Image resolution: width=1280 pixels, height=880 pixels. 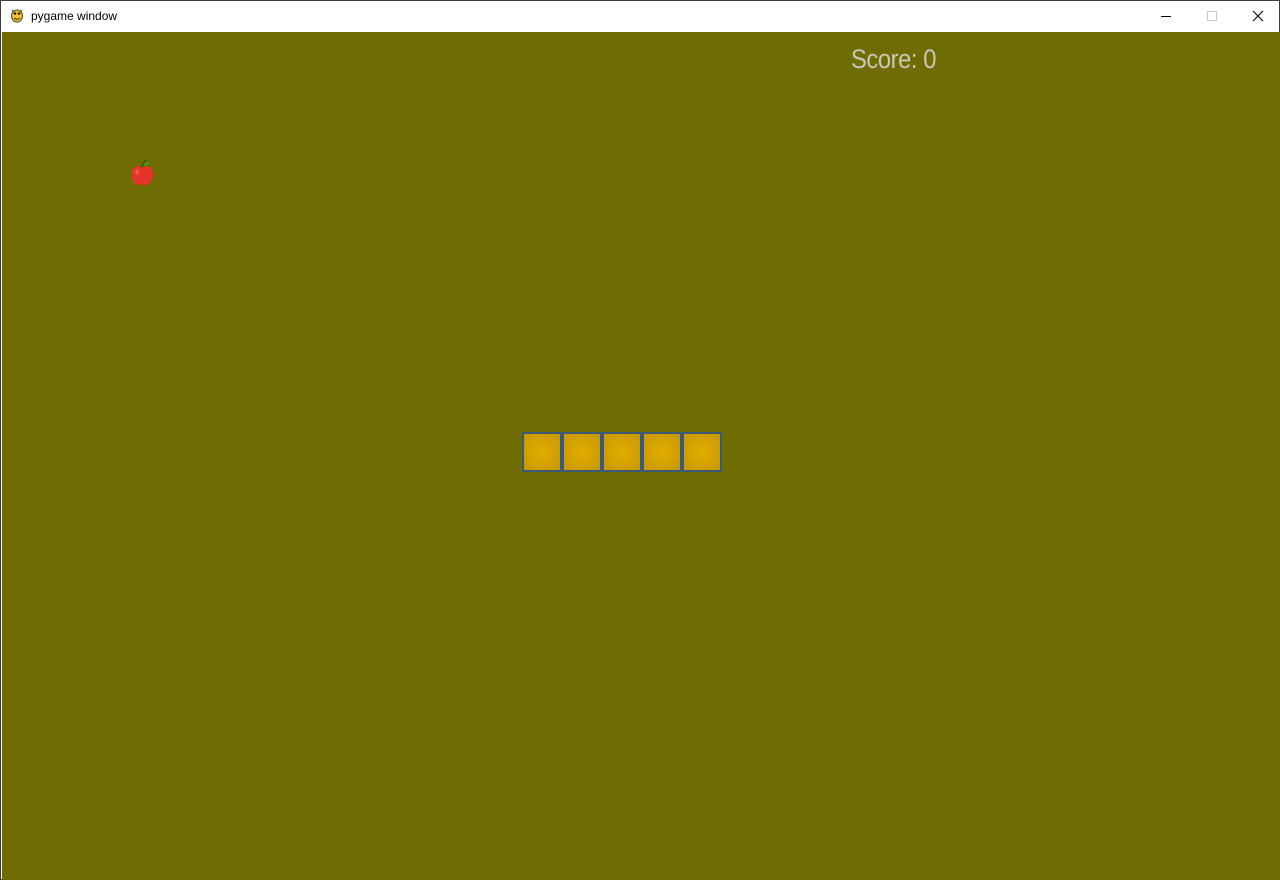 I want to click on title-bar: pygame window, so click(x=640, y=16).